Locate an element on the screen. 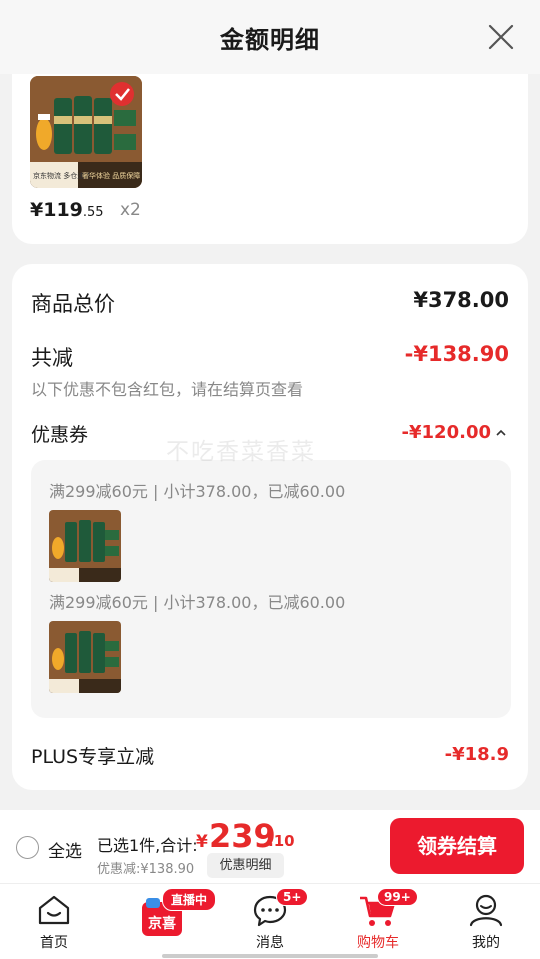 Image resolution: width=540 pixels, height=959 pixels. home-indicator is located at coordinates (270, 956).